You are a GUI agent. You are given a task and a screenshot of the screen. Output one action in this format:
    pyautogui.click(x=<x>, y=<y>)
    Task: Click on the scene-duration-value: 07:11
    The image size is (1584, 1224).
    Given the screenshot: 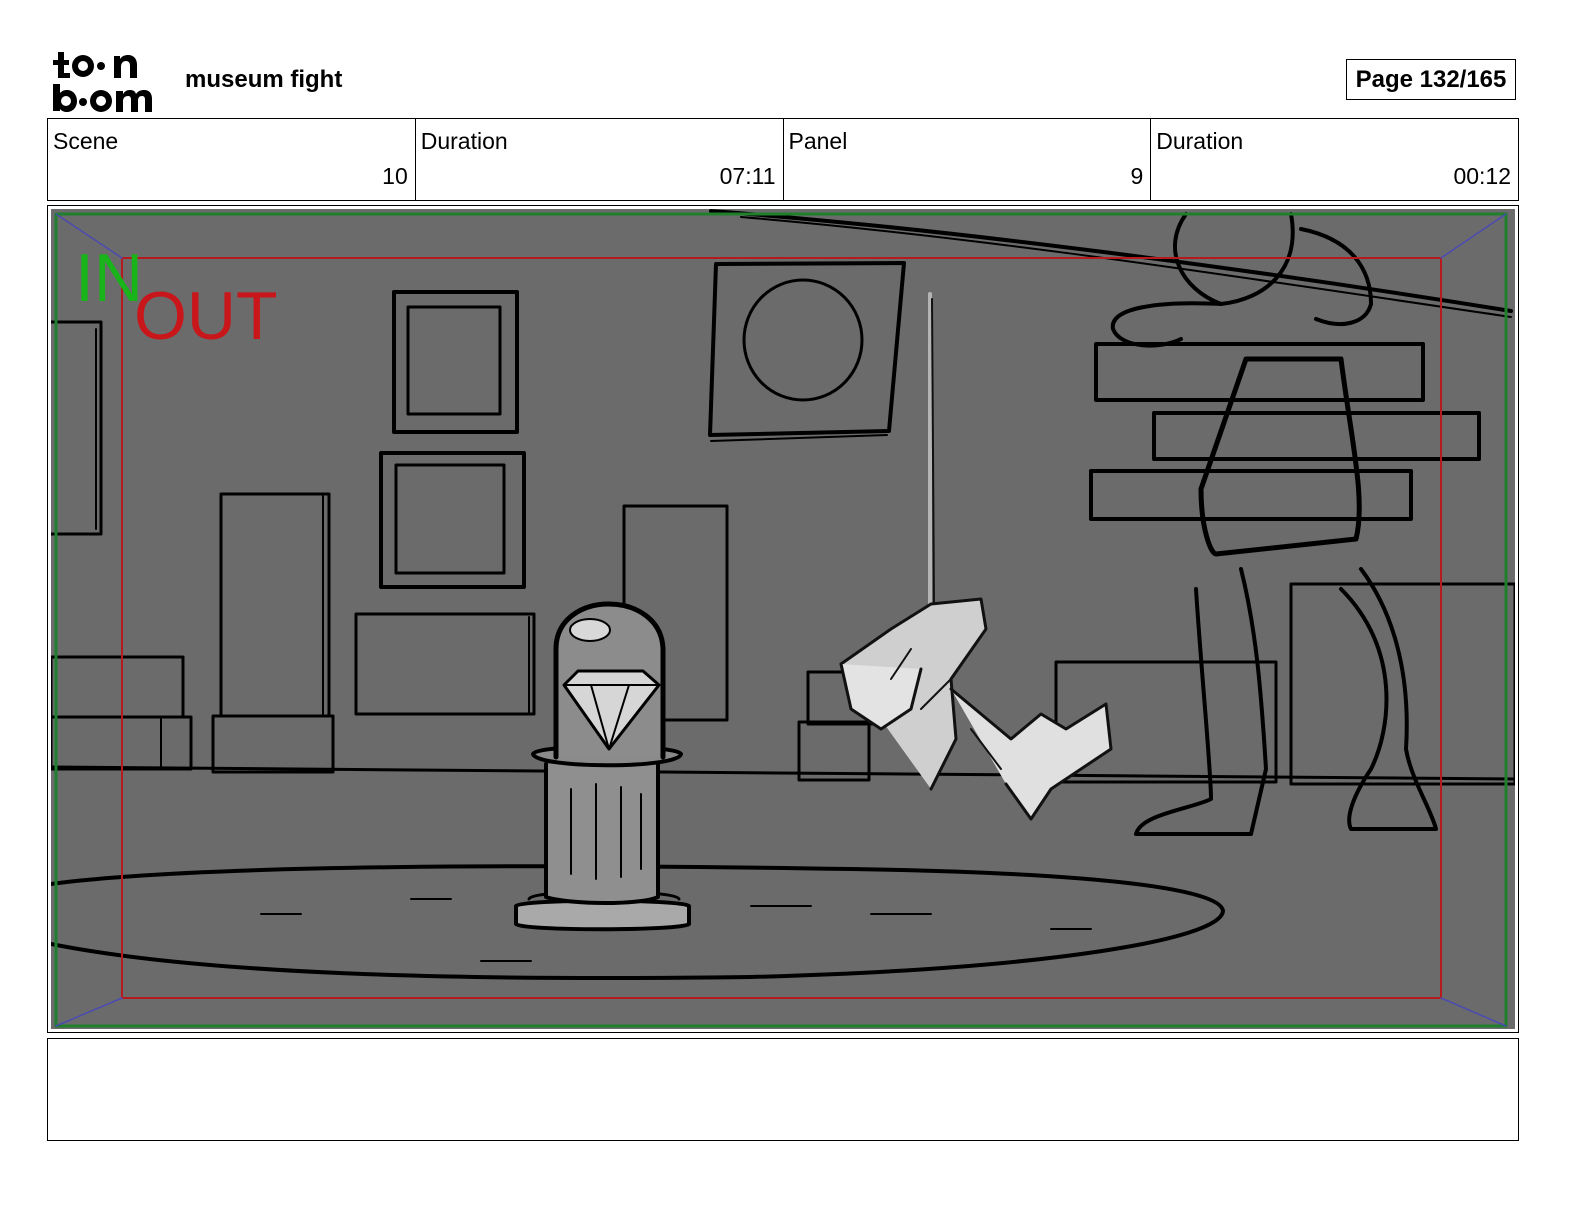 What is the action you would take?
    pyautogui.click(x=747, y=176)
    